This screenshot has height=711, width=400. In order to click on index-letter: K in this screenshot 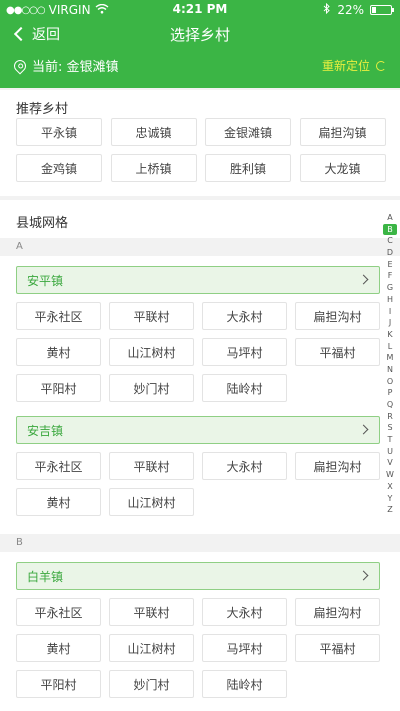, I will do `click(390, 335)`.